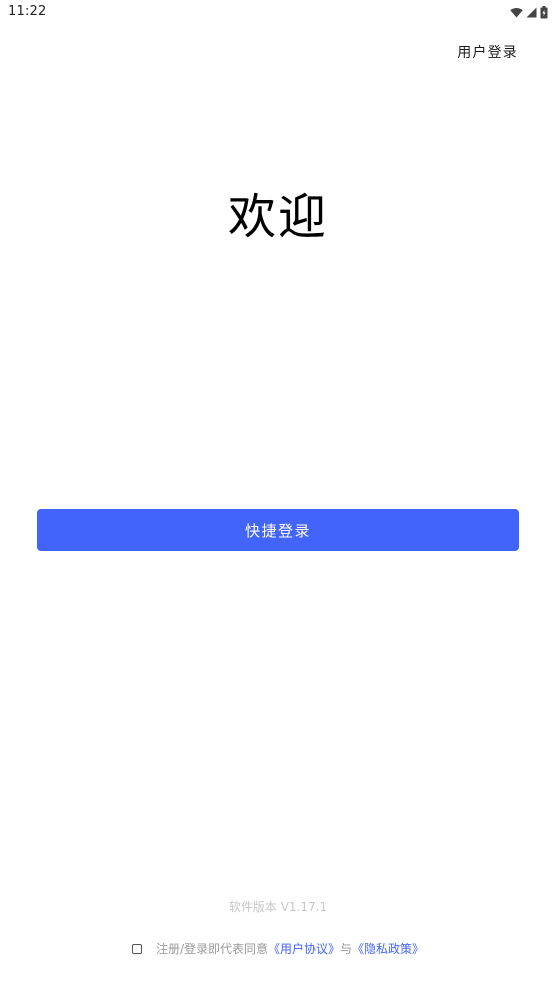 This screenshot has width=556, height=988. Describe the element at coordinates (211, 949) in the screenshot. I see `agreement-prefix: 注册/登录即代表同意` at that location.